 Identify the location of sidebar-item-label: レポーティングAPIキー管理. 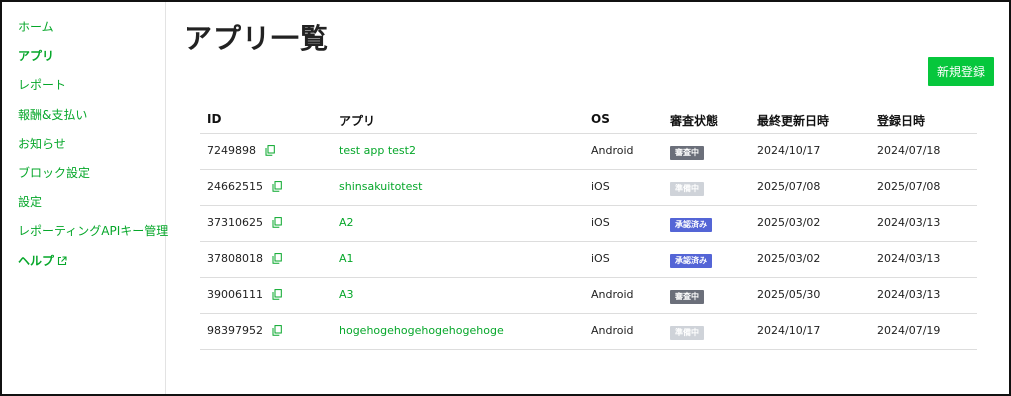
(93, 231).